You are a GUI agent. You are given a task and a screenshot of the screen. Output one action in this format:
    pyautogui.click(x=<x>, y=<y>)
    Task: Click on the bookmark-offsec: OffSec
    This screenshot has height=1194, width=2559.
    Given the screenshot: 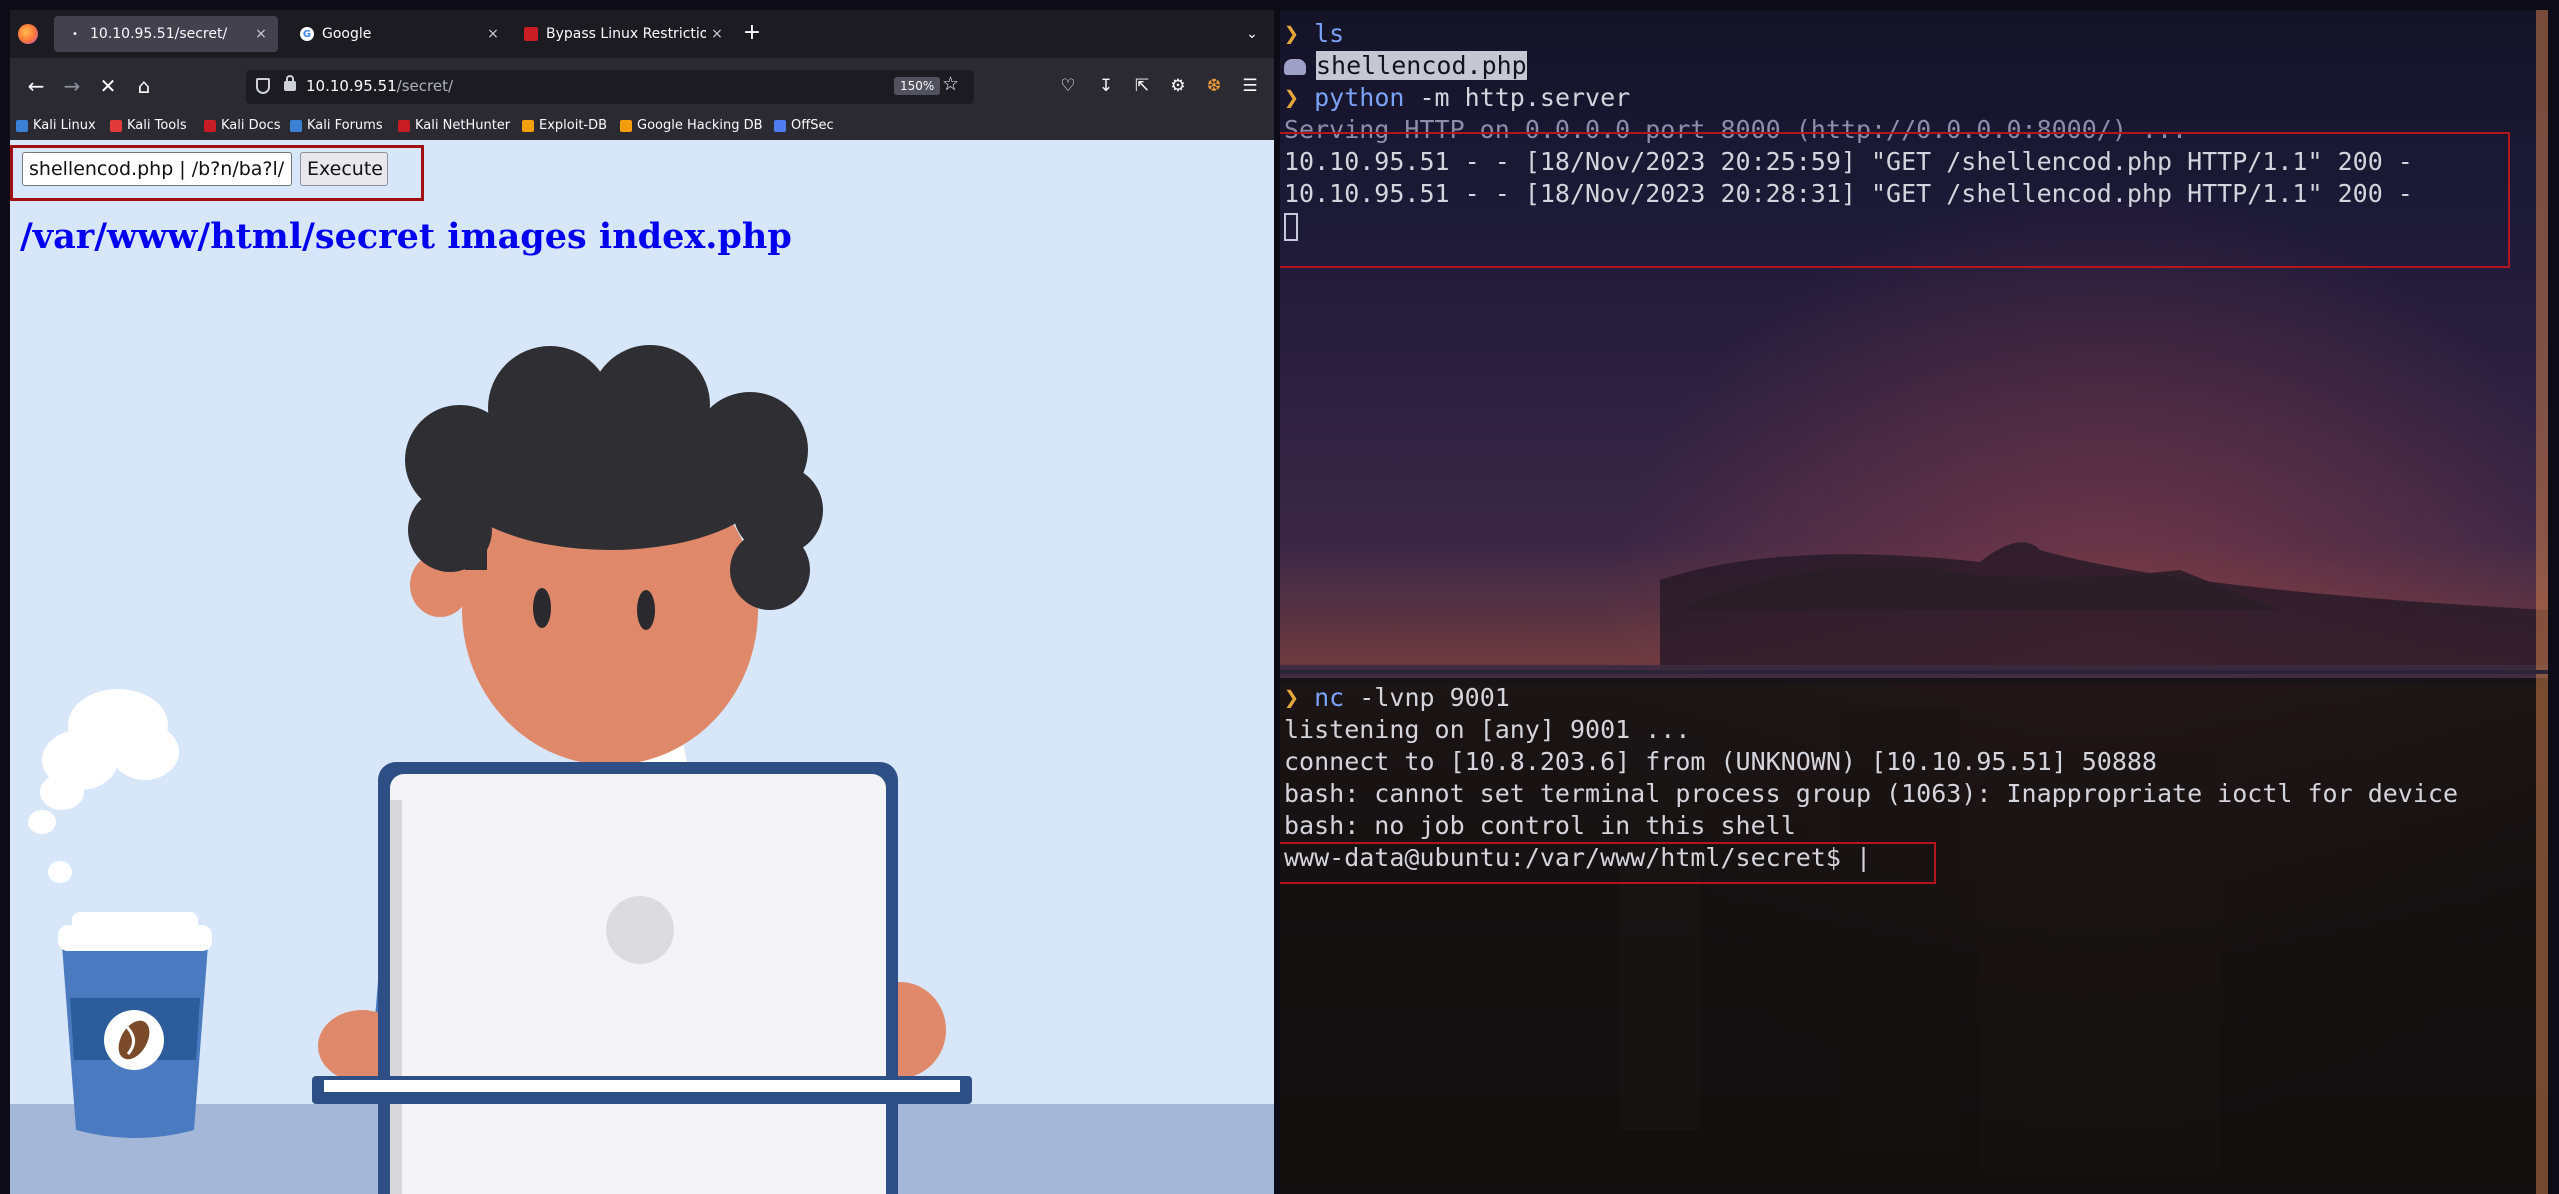 What is the action you would take?
    pyautogui.click(x=804, y=125)
    